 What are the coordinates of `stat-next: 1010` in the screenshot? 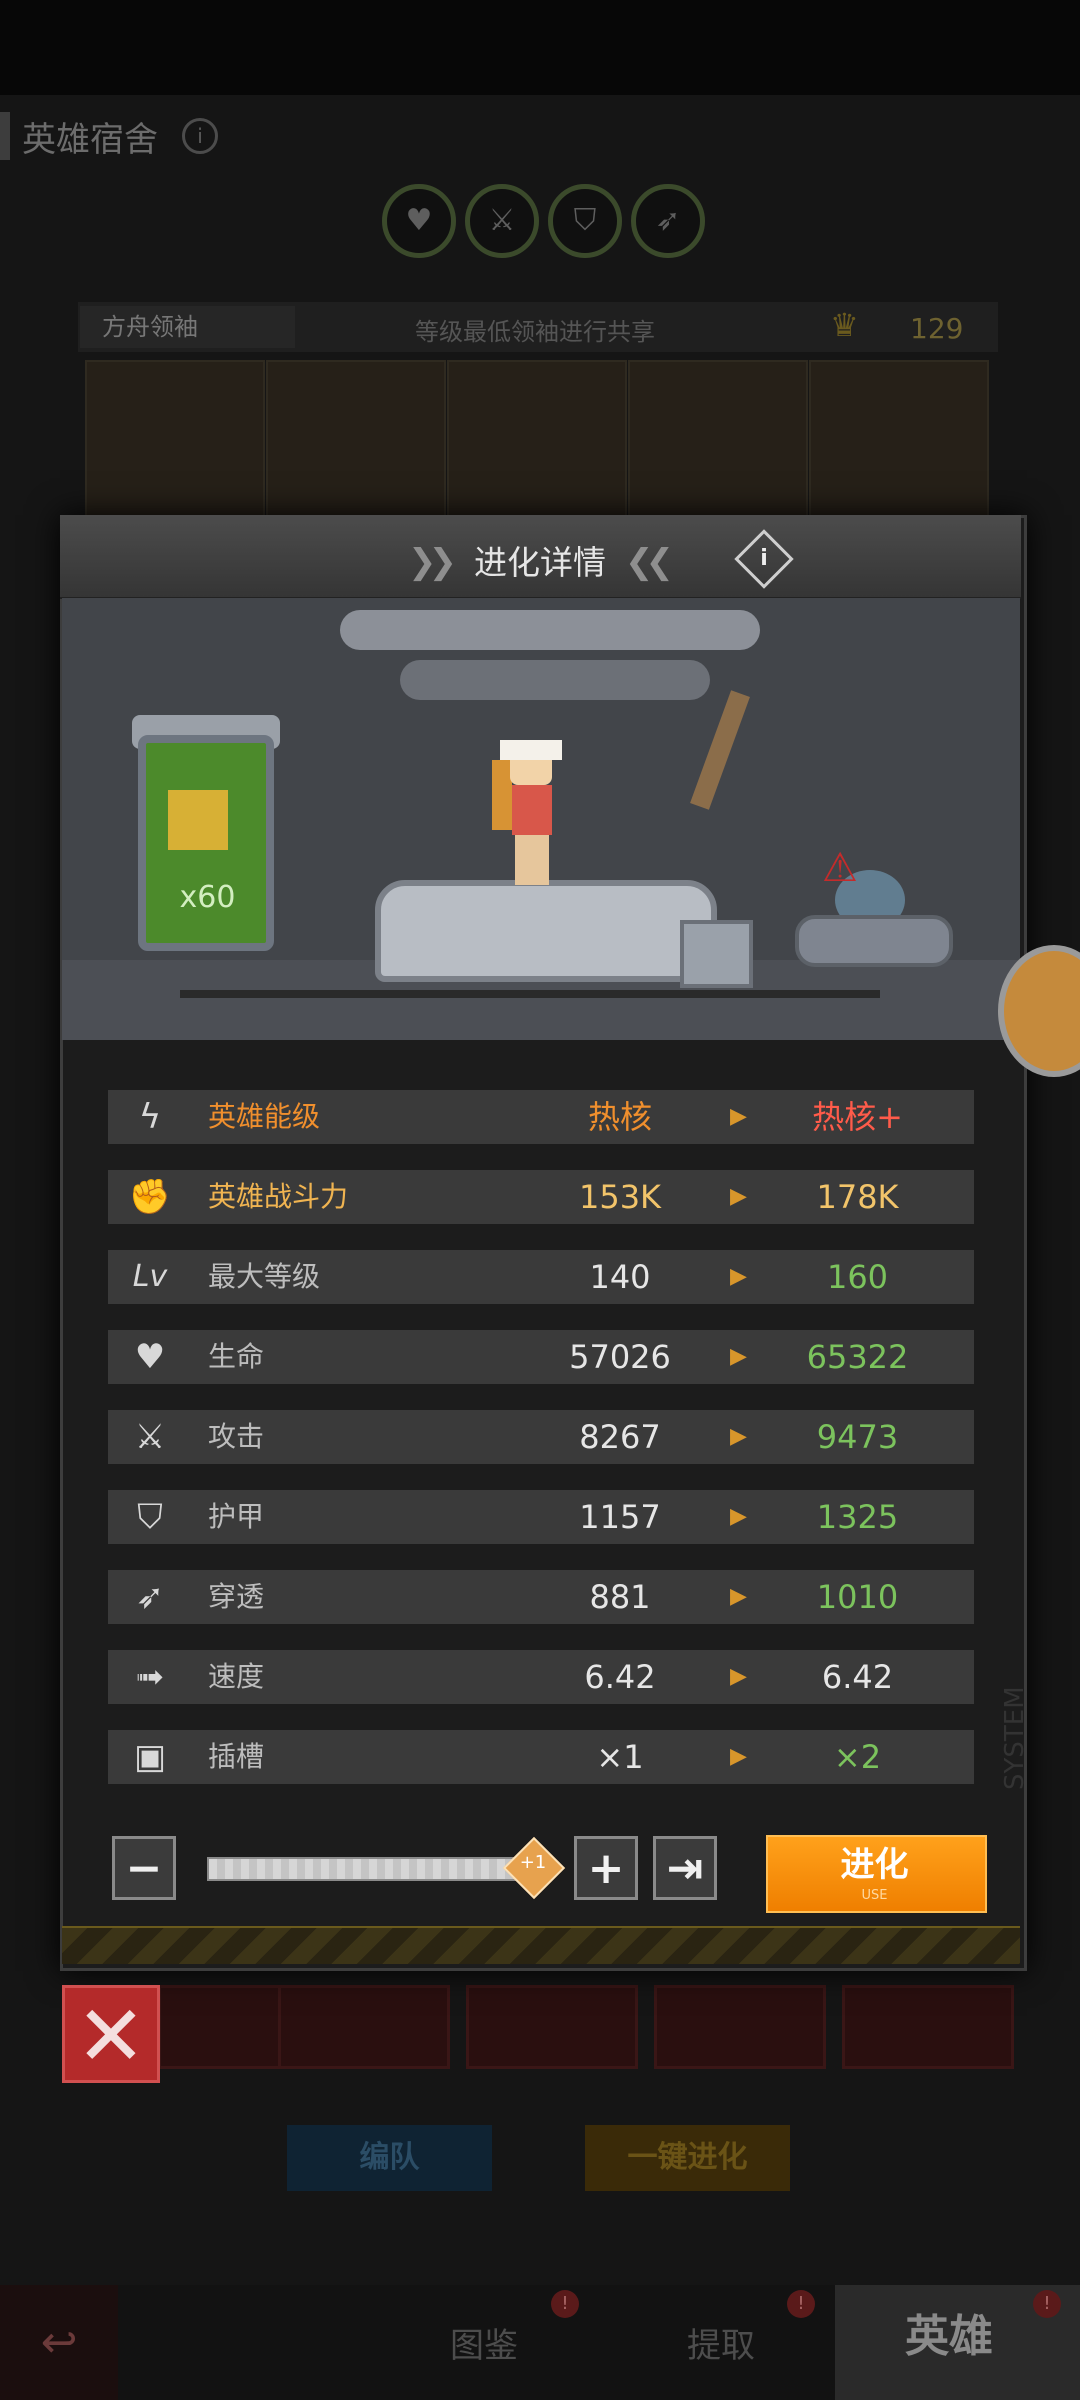 It's located at (857, 1597).